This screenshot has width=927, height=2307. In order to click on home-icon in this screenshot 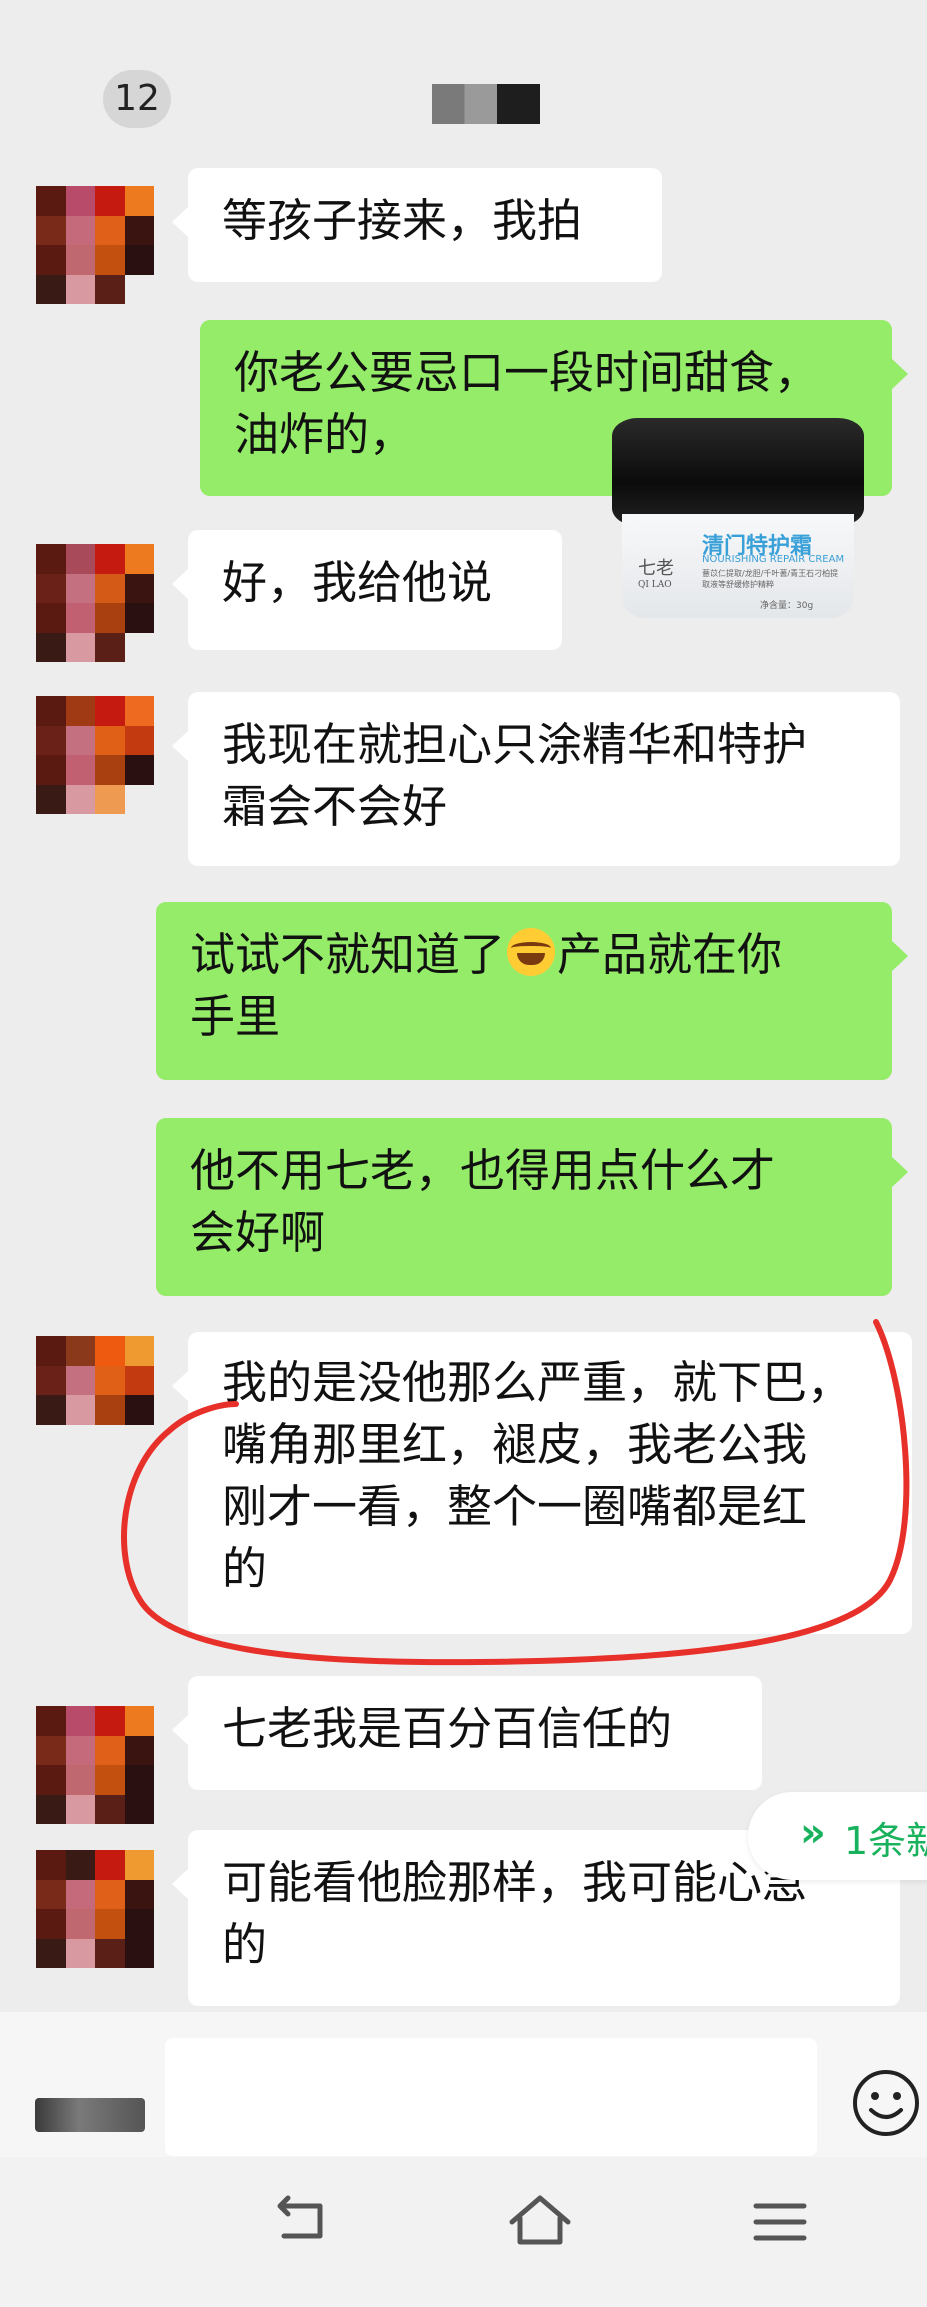, I will do `click(540, 2222)`.